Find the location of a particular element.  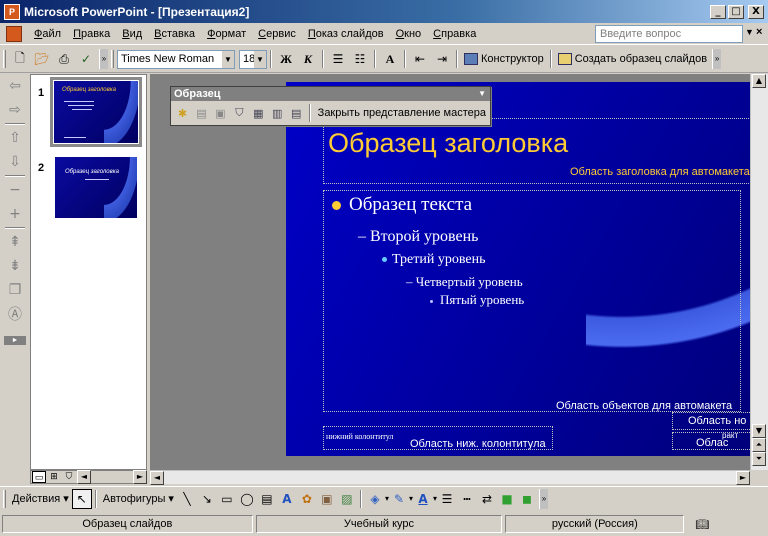

clipart-icon: ▣ is located at coordinates (327, 499).